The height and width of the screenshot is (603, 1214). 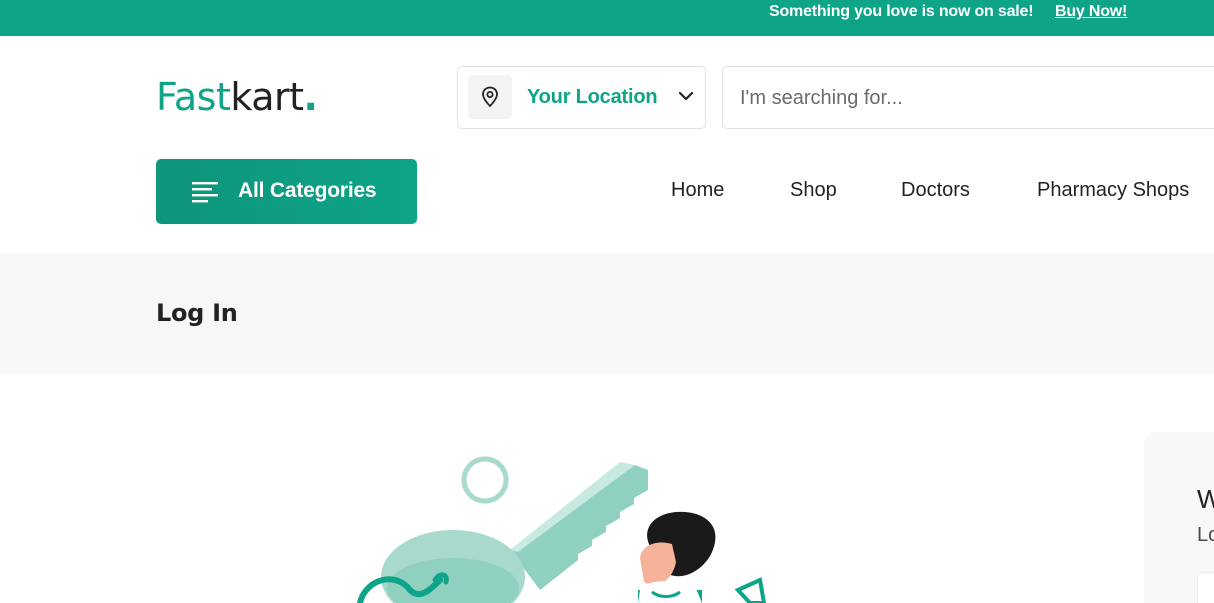 What do you see at coordinates (485, 480) in the screenshot?
I see `decor-ring` at bounding box center [485, 480].